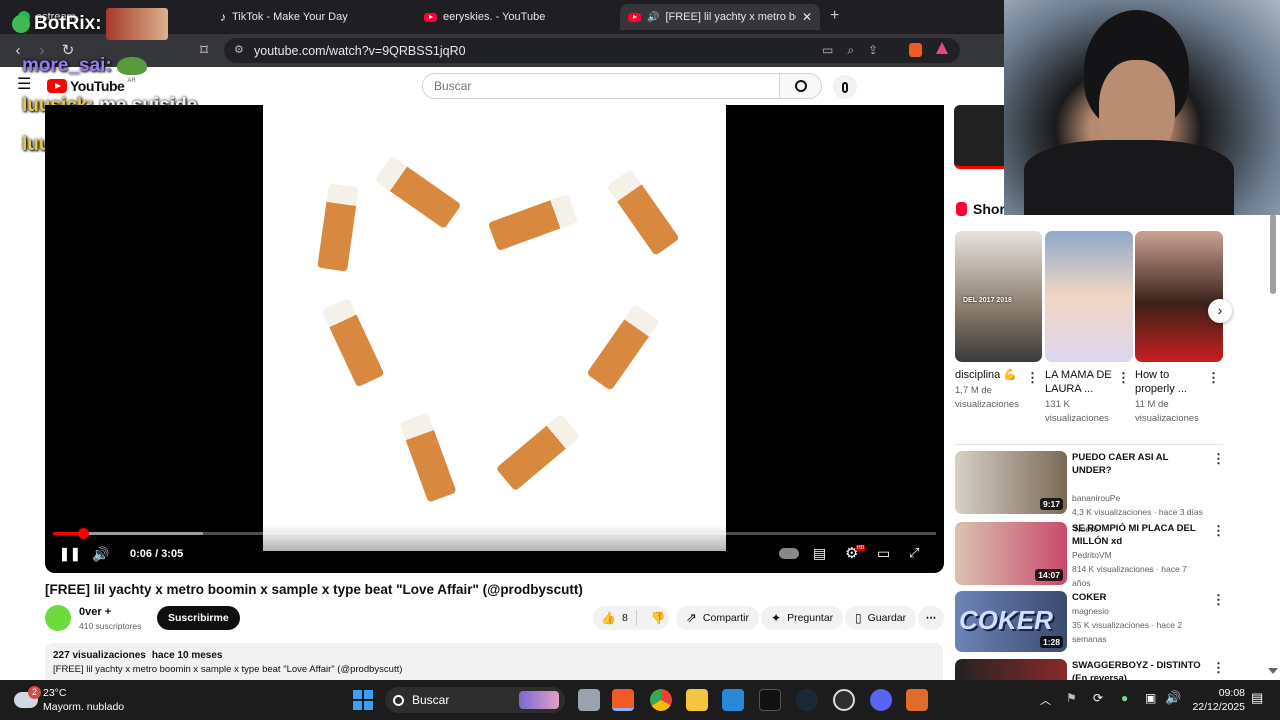 The height and width of the screenshot is (720, 1280). I want to click on weather-badge: 2, so click(34, 692).